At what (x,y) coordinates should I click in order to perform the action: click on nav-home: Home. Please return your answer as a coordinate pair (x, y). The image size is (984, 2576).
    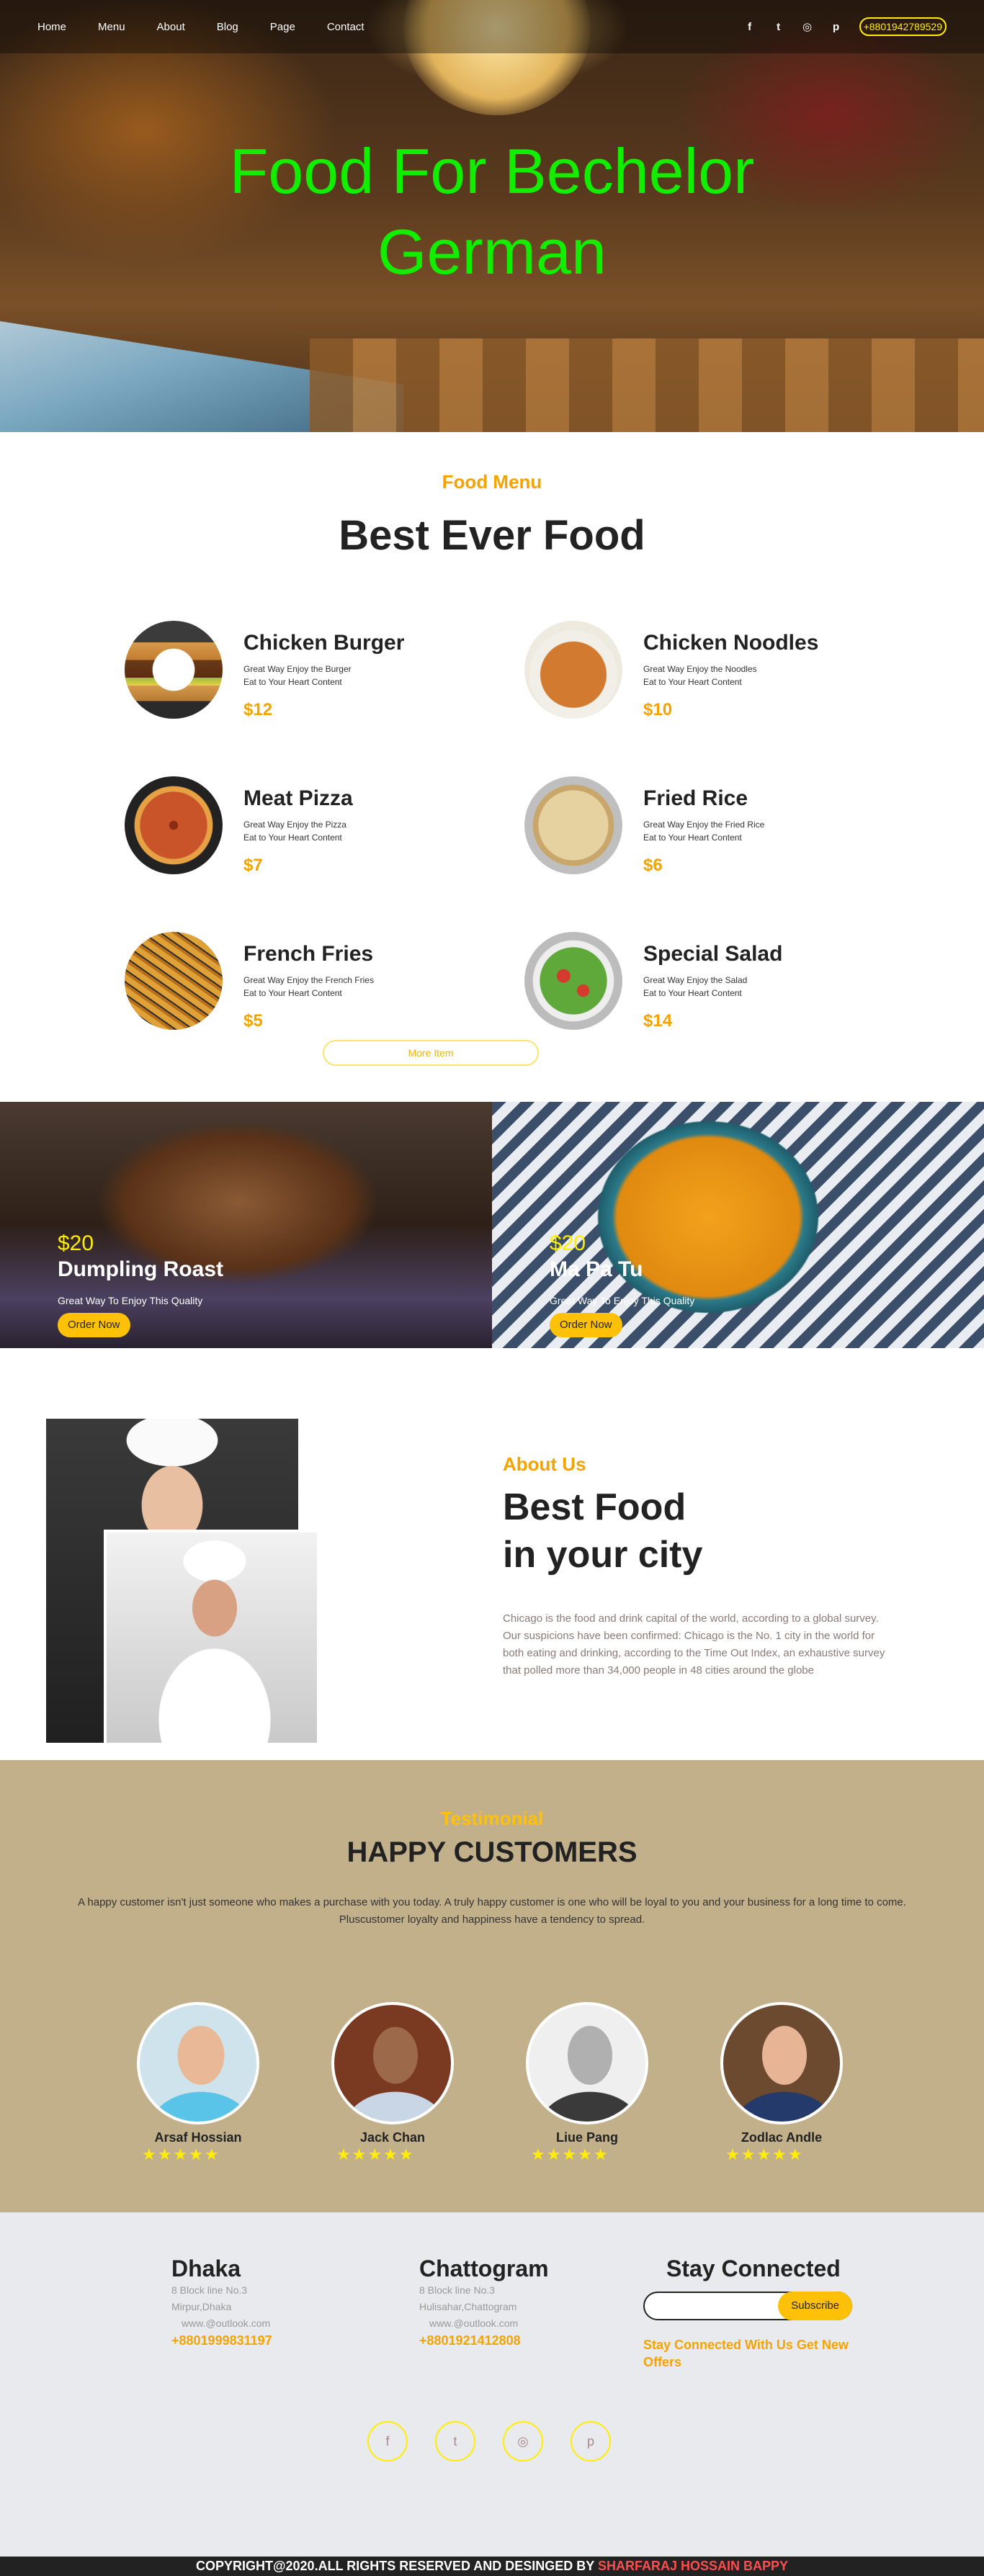
    Looking at the image, I should click on (51, 27).